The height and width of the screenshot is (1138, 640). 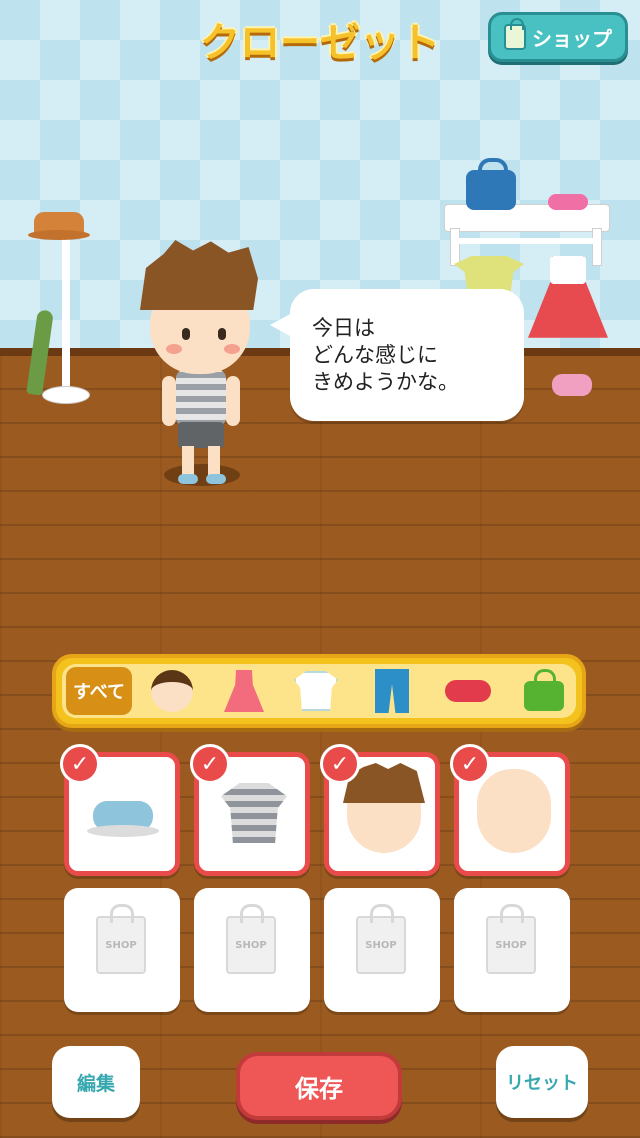 What do you see at coordinates (568, 270) in the screenshot?
I see `dress-collar` at bounding box center [568, 270].